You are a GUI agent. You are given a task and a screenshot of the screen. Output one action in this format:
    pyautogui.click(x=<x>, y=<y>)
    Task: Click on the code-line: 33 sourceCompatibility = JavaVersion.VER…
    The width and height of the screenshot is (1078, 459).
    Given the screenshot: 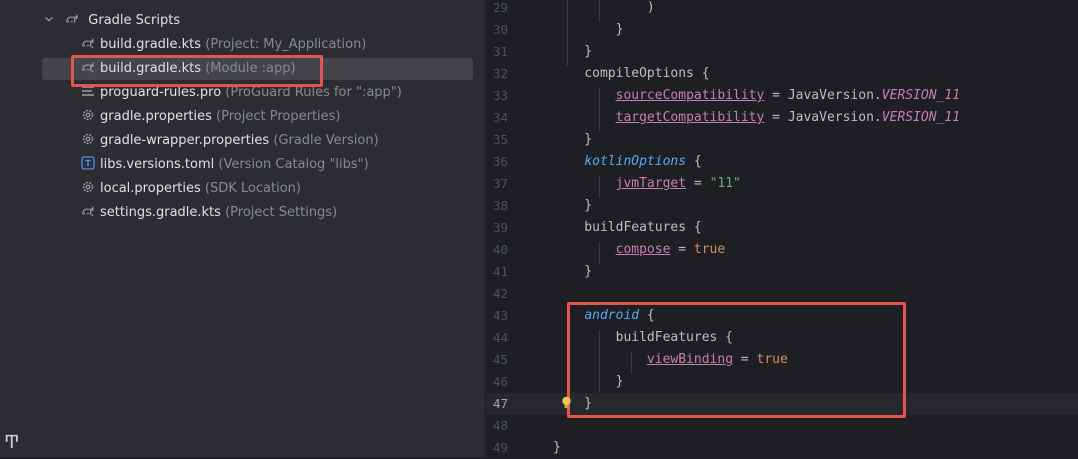 What is the action you would take?
    pyautogui.click(x=782, y=96)
    